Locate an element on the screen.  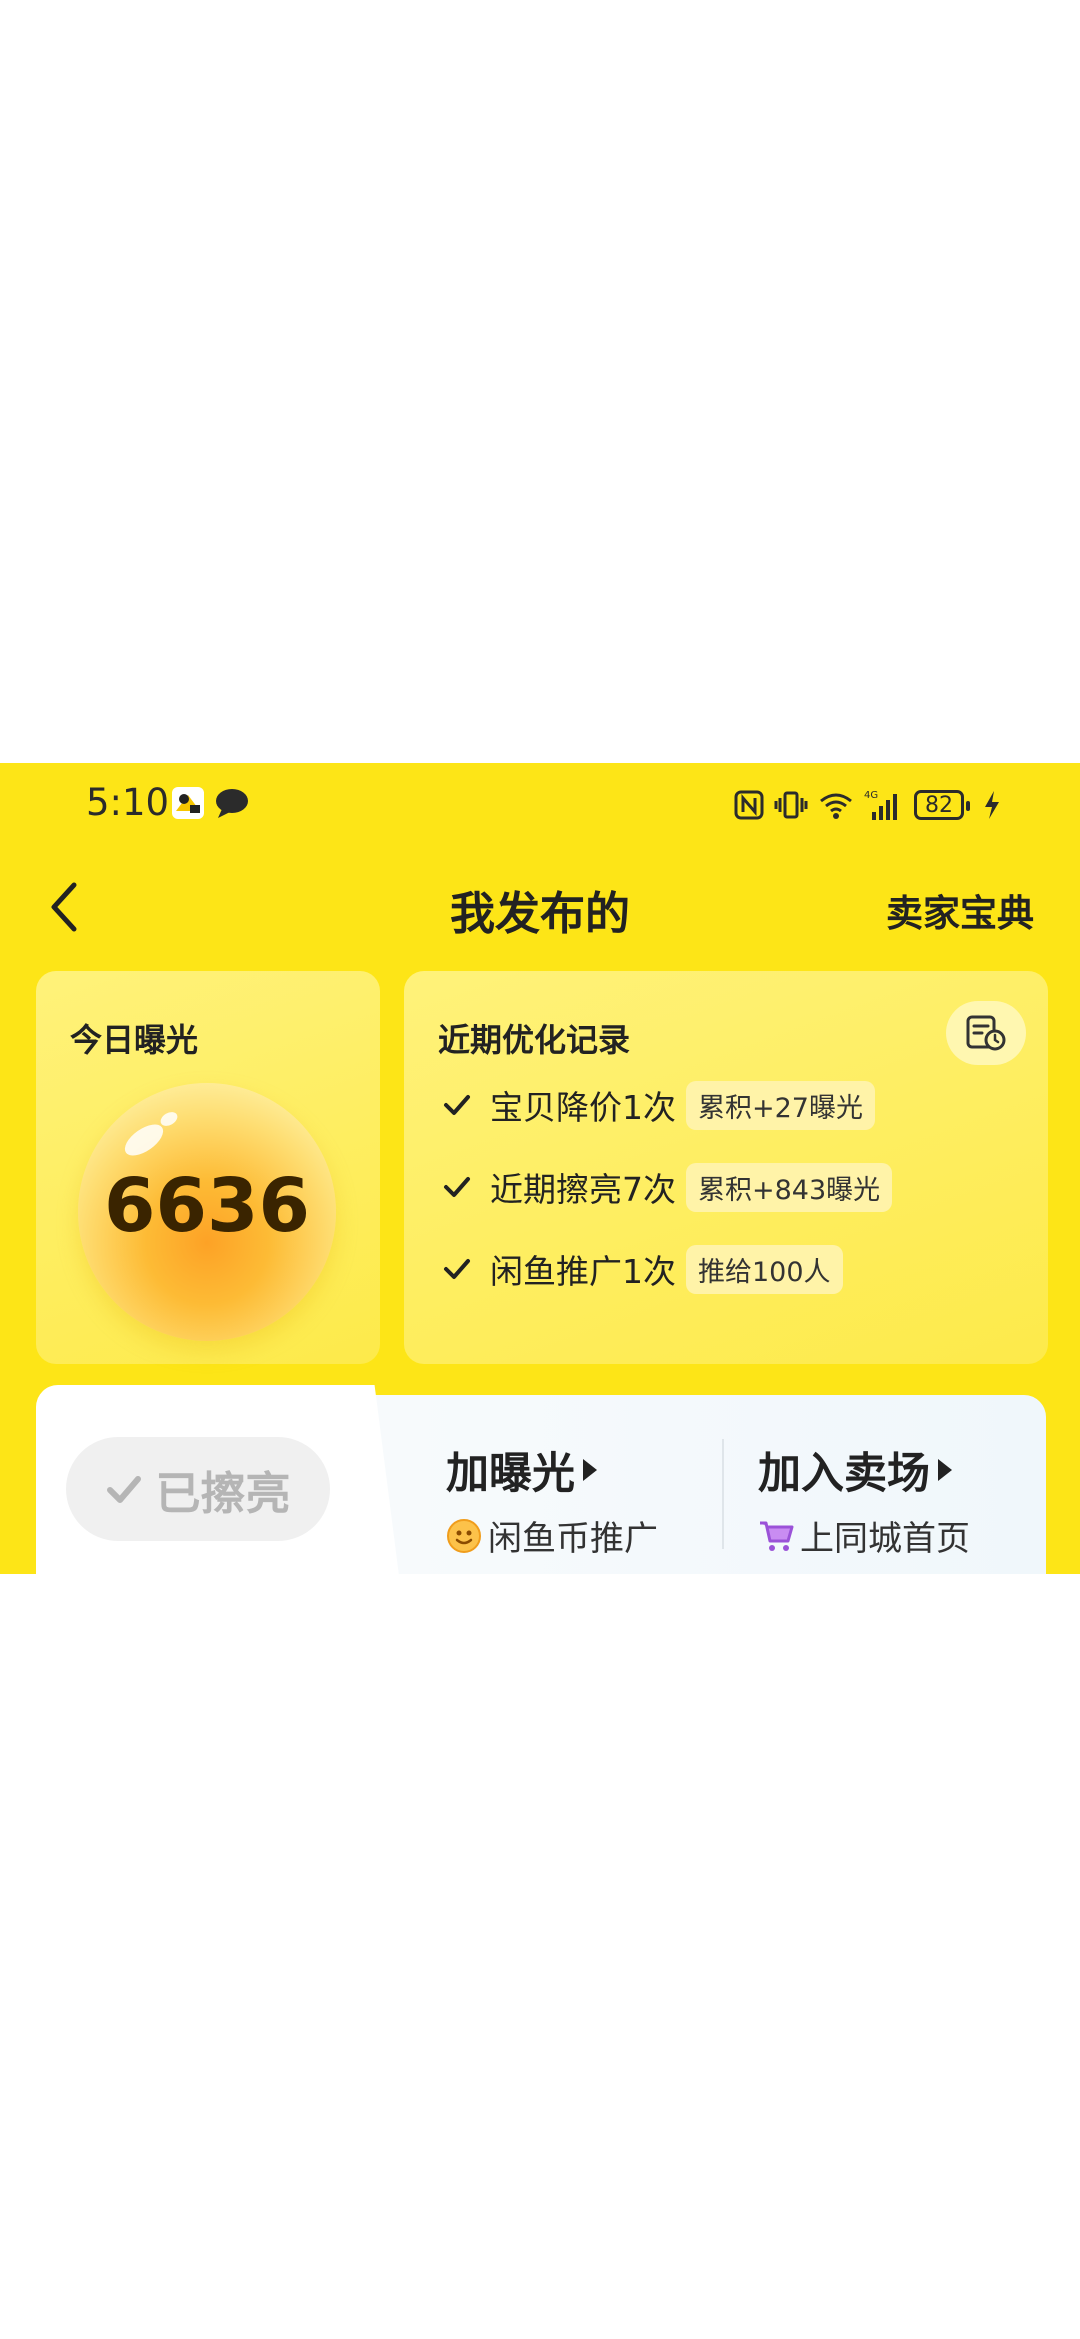
record-tag: 累积+27曝光 is located at coordinates (780, 1105).